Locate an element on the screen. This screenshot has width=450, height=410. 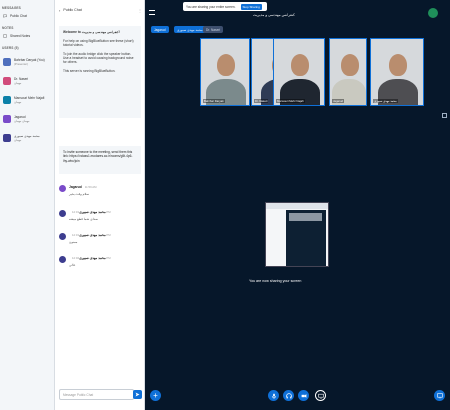
users-toggle-icon is located at coordinates (152, 12).